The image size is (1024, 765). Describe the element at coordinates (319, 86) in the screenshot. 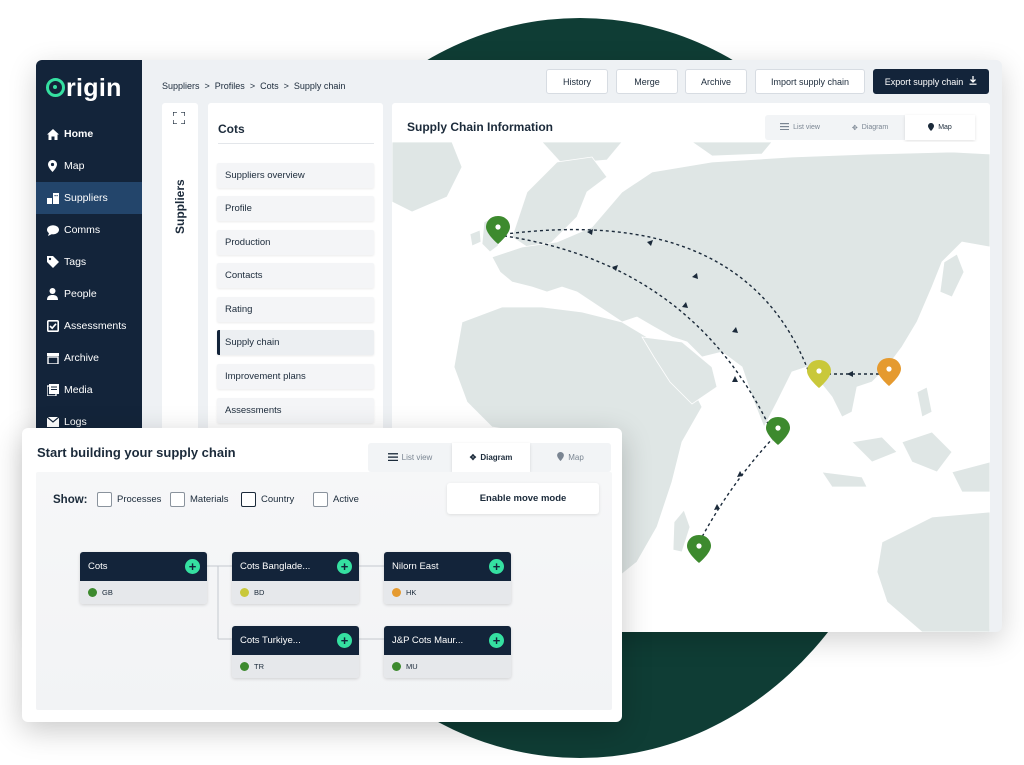

I see `breadcrumb-supply-chain: Supply chain` at that location.